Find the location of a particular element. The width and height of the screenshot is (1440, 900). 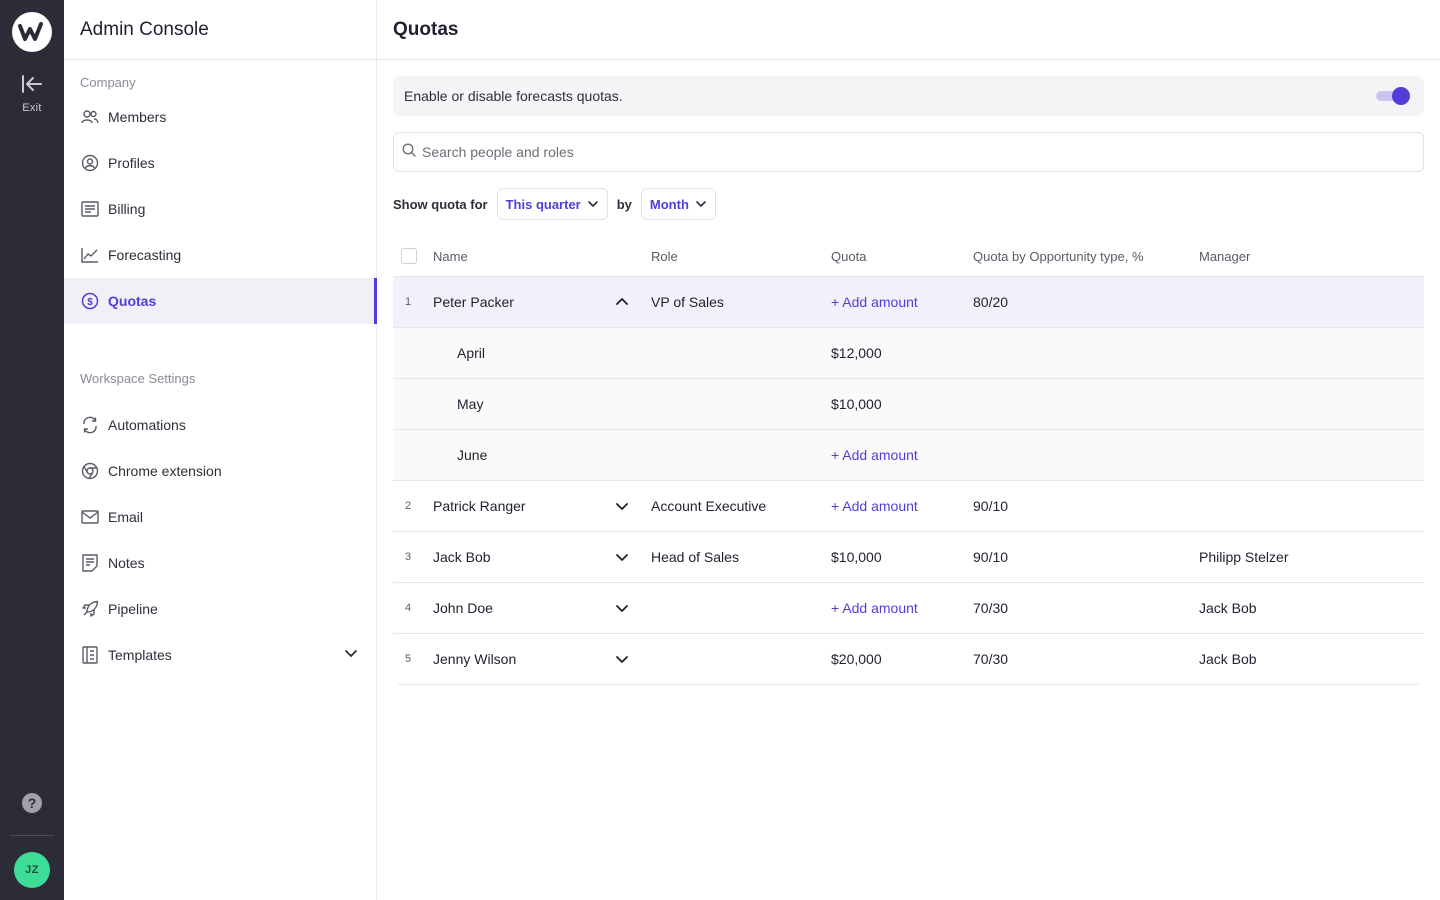

search-input is located at coordinates (872, 152).